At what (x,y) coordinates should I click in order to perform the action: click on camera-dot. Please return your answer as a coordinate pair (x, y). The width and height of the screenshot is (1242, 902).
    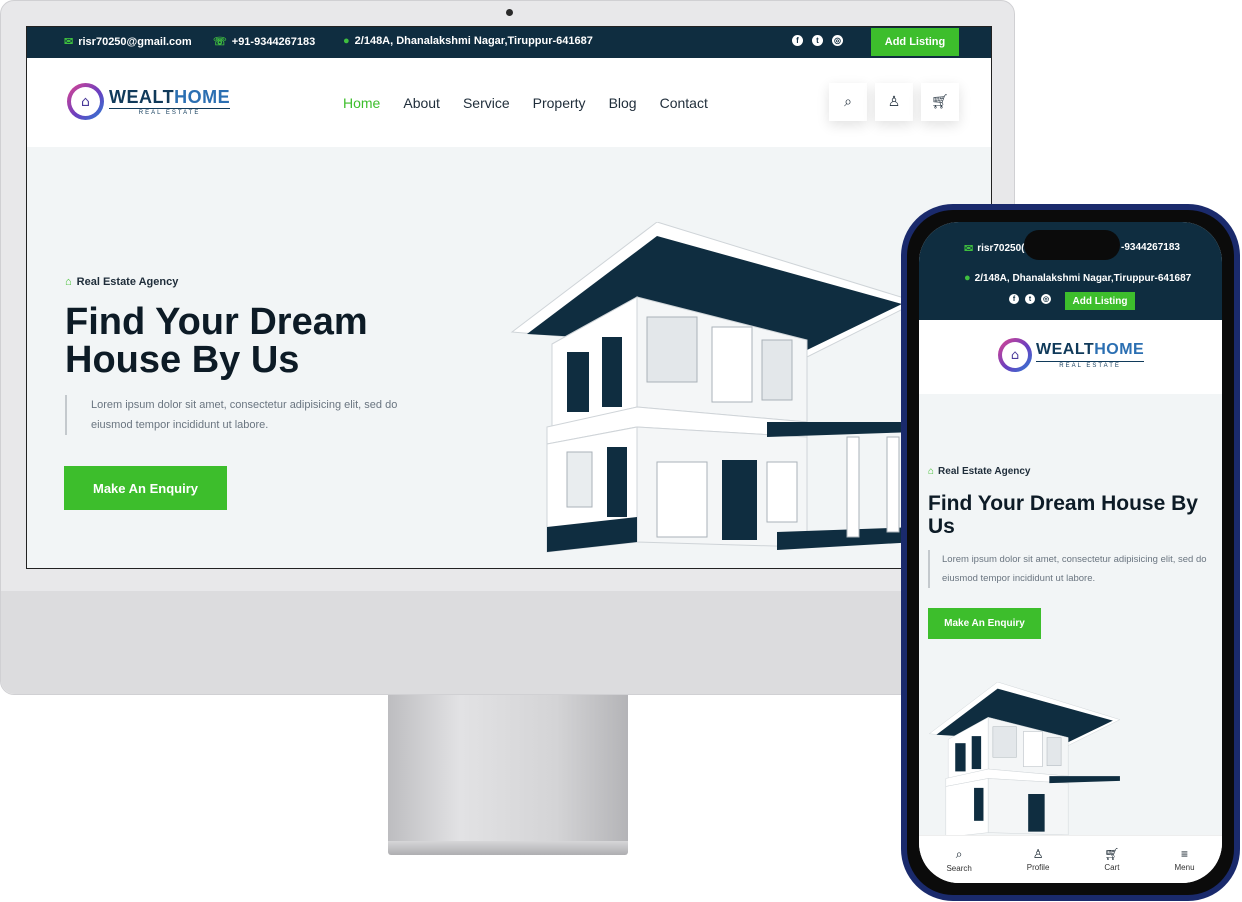
    Looking at the image, I should click on (509, 12).